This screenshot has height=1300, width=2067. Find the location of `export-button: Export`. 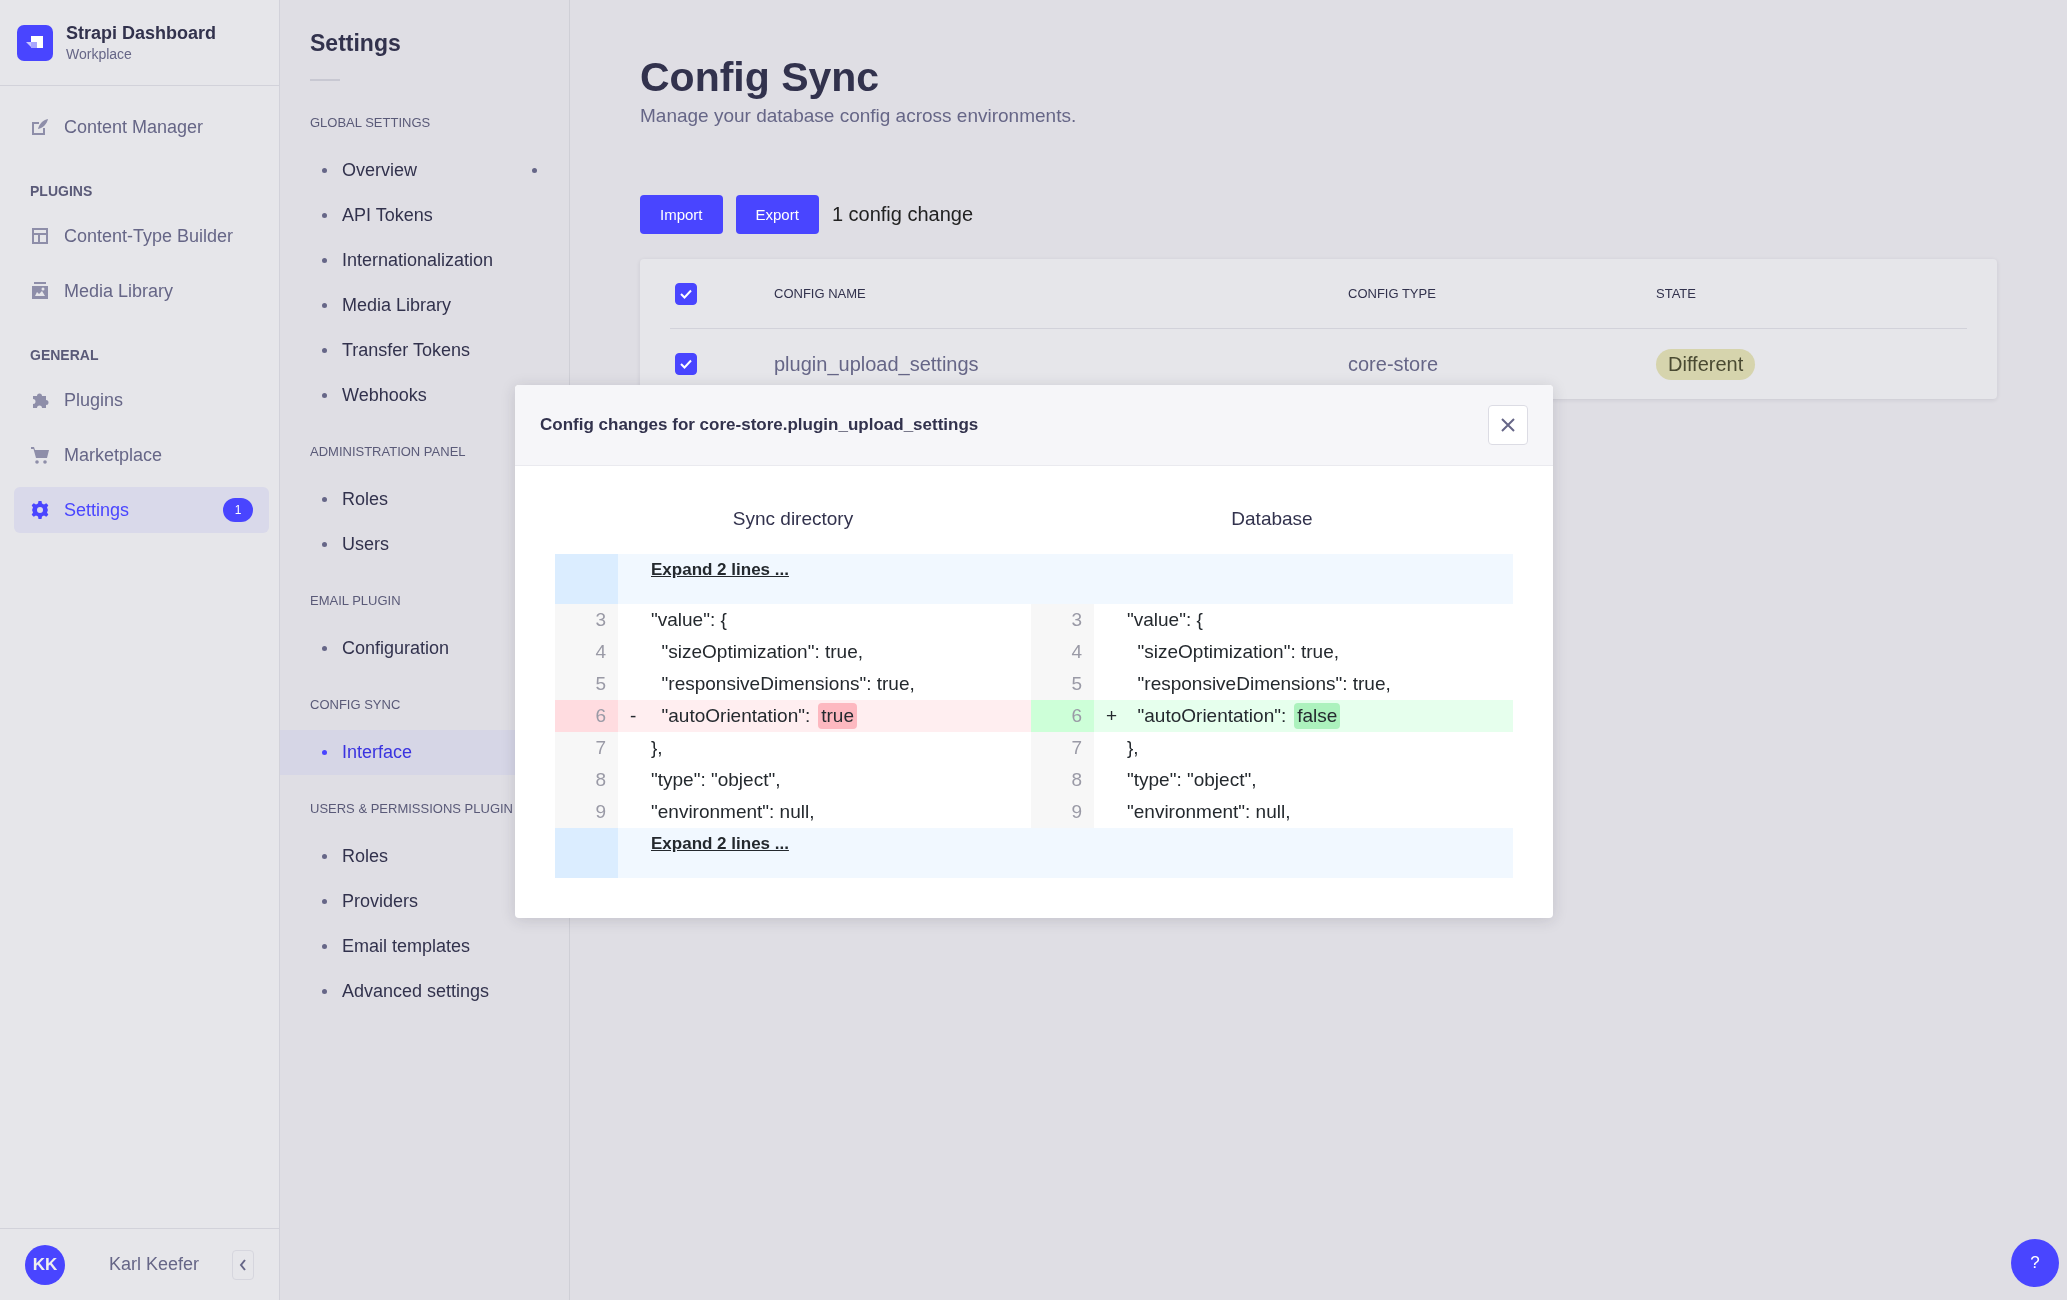

export-button: Export is located at coordinates (777, 214).